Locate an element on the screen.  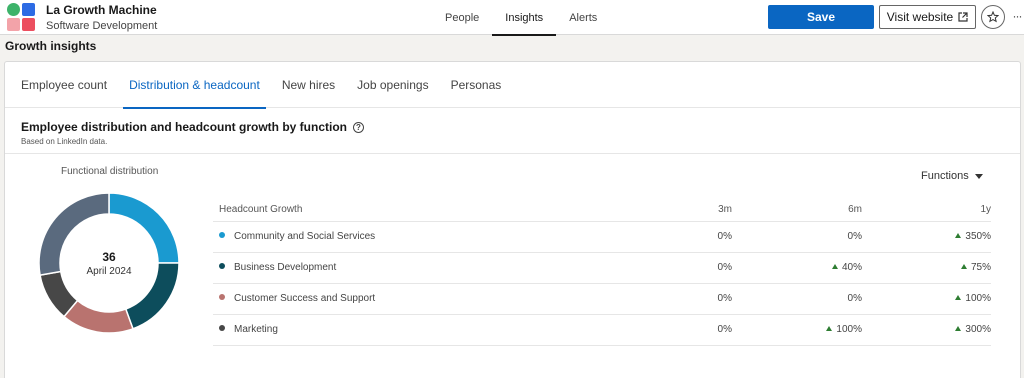
table-row: Marketing 0% 100% 300% is located at coordinates (602, 330).